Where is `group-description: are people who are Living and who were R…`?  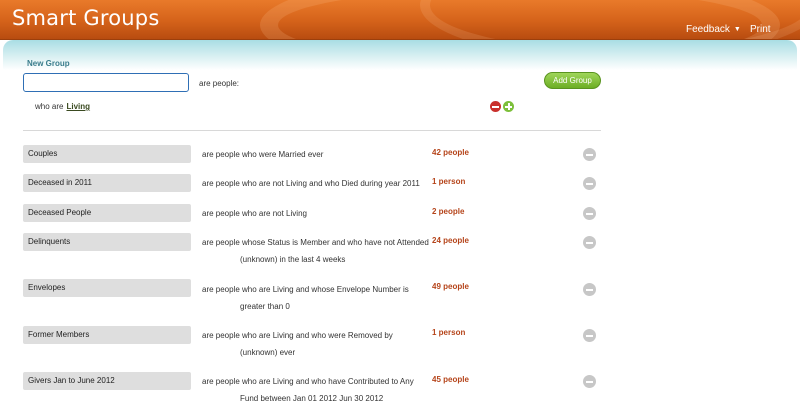 group-description: are people who are Living and who were R… is located at coordinates (309, 344).